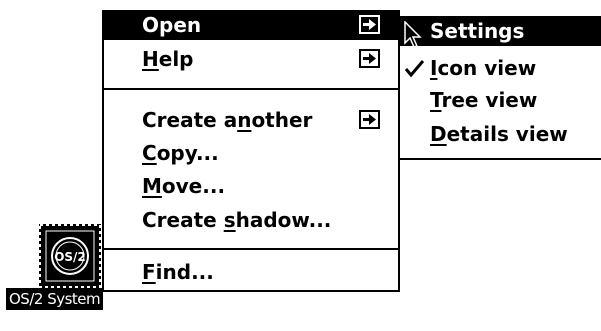  I want to click on menu-item-help: Help, so click(251, 59).